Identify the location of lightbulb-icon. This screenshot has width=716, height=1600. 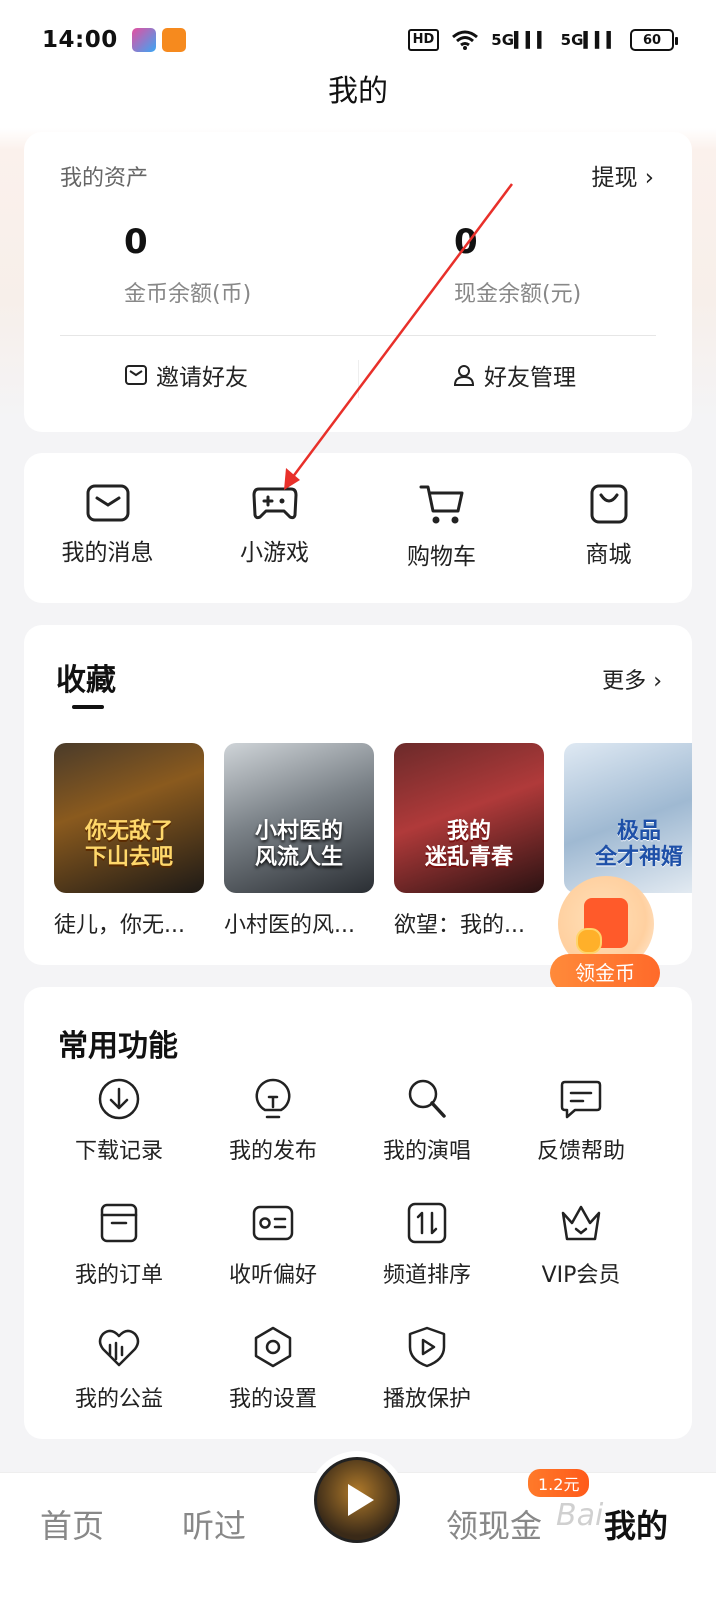
(273, 1098).